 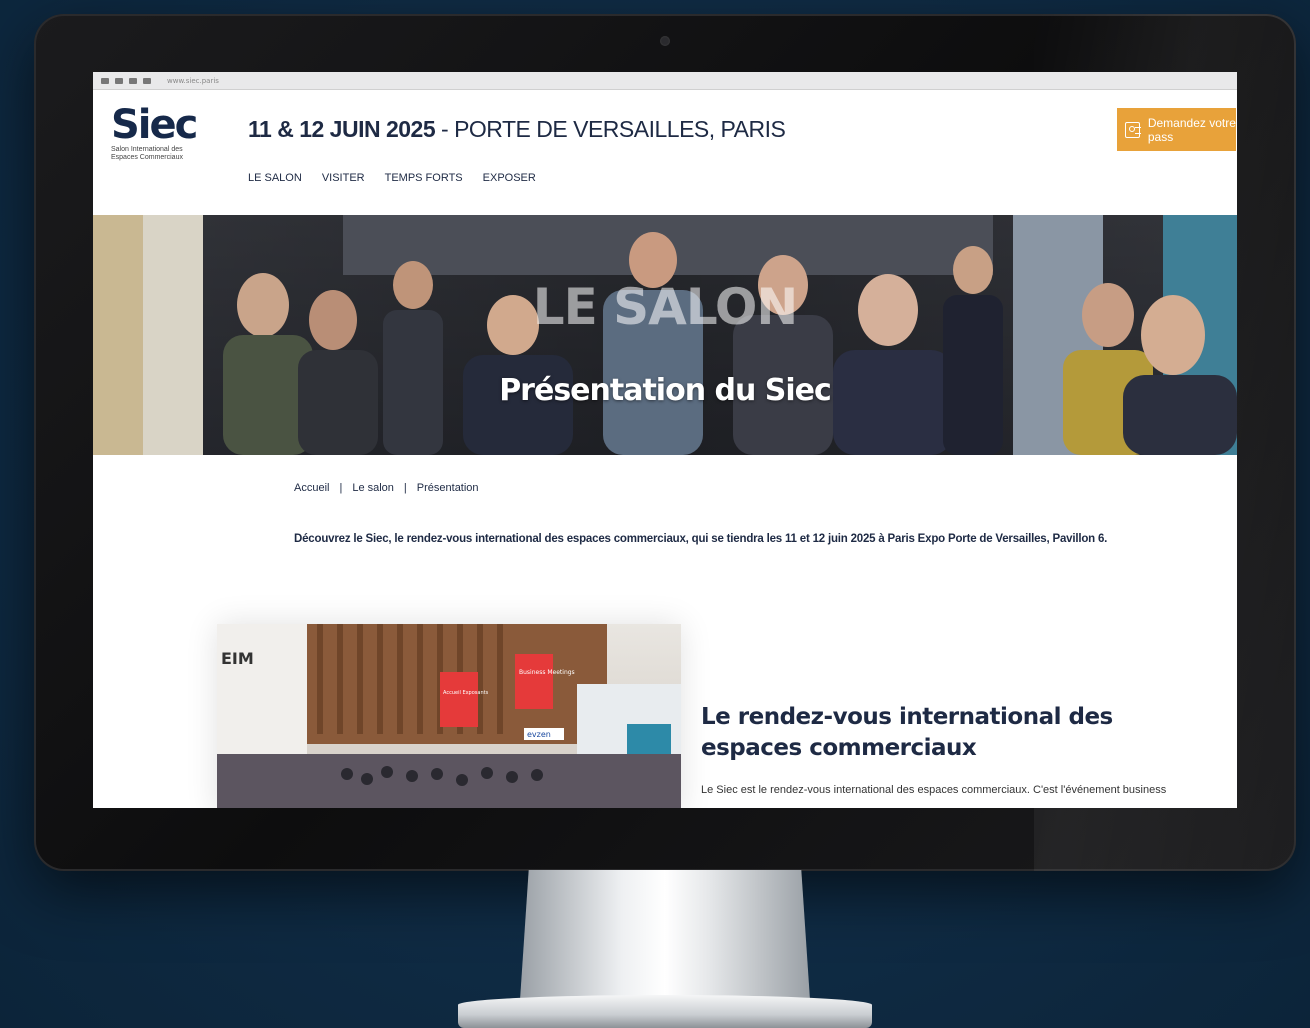 What do you see at coordinates (1191, 129) in the screenshot?
I see `request-pass-label: Demandez votre pass` at bounding box center [1191, 129].